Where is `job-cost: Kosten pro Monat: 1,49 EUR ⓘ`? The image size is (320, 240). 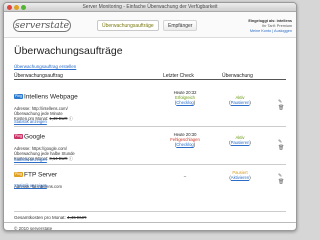
job-cost: Kosten pro Monat: 1,49 EUR ⓘ is located at coordinates (43, 119).